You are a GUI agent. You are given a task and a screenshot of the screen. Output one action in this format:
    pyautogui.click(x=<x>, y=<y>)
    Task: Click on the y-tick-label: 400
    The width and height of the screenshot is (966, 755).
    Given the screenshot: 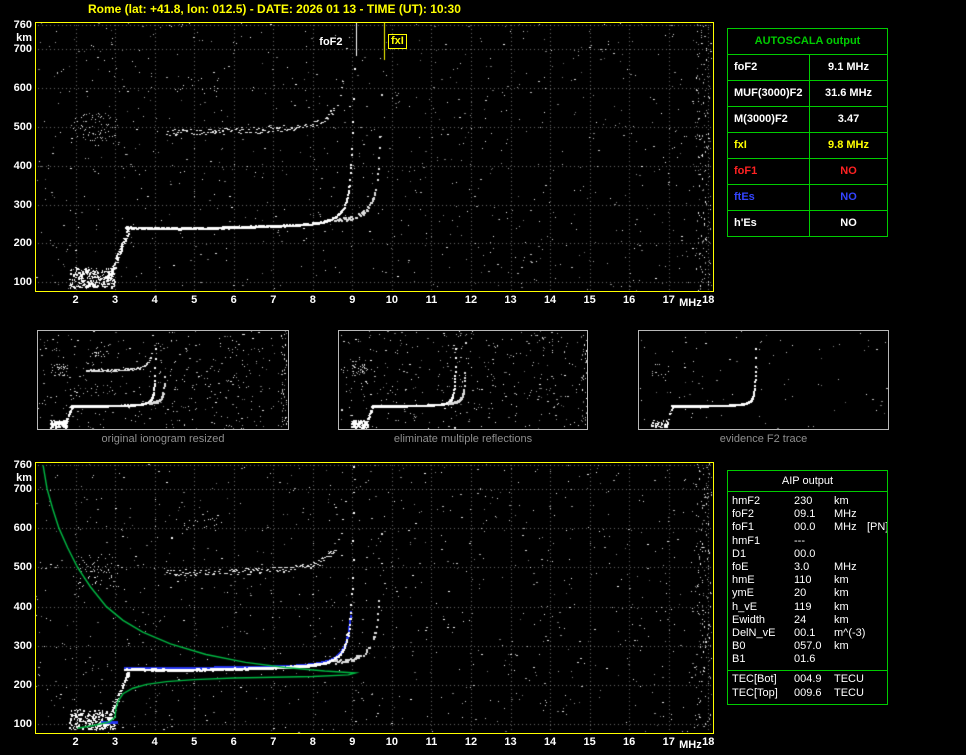 What is the action you would take?
    pyautogui.click(x=22, y=606)
    